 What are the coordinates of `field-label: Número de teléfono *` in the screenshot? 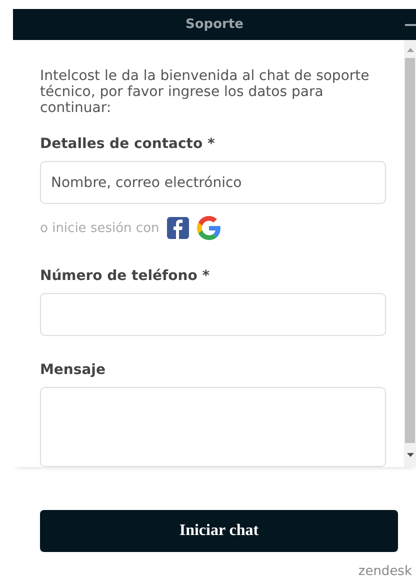 It's located at (125, 276).